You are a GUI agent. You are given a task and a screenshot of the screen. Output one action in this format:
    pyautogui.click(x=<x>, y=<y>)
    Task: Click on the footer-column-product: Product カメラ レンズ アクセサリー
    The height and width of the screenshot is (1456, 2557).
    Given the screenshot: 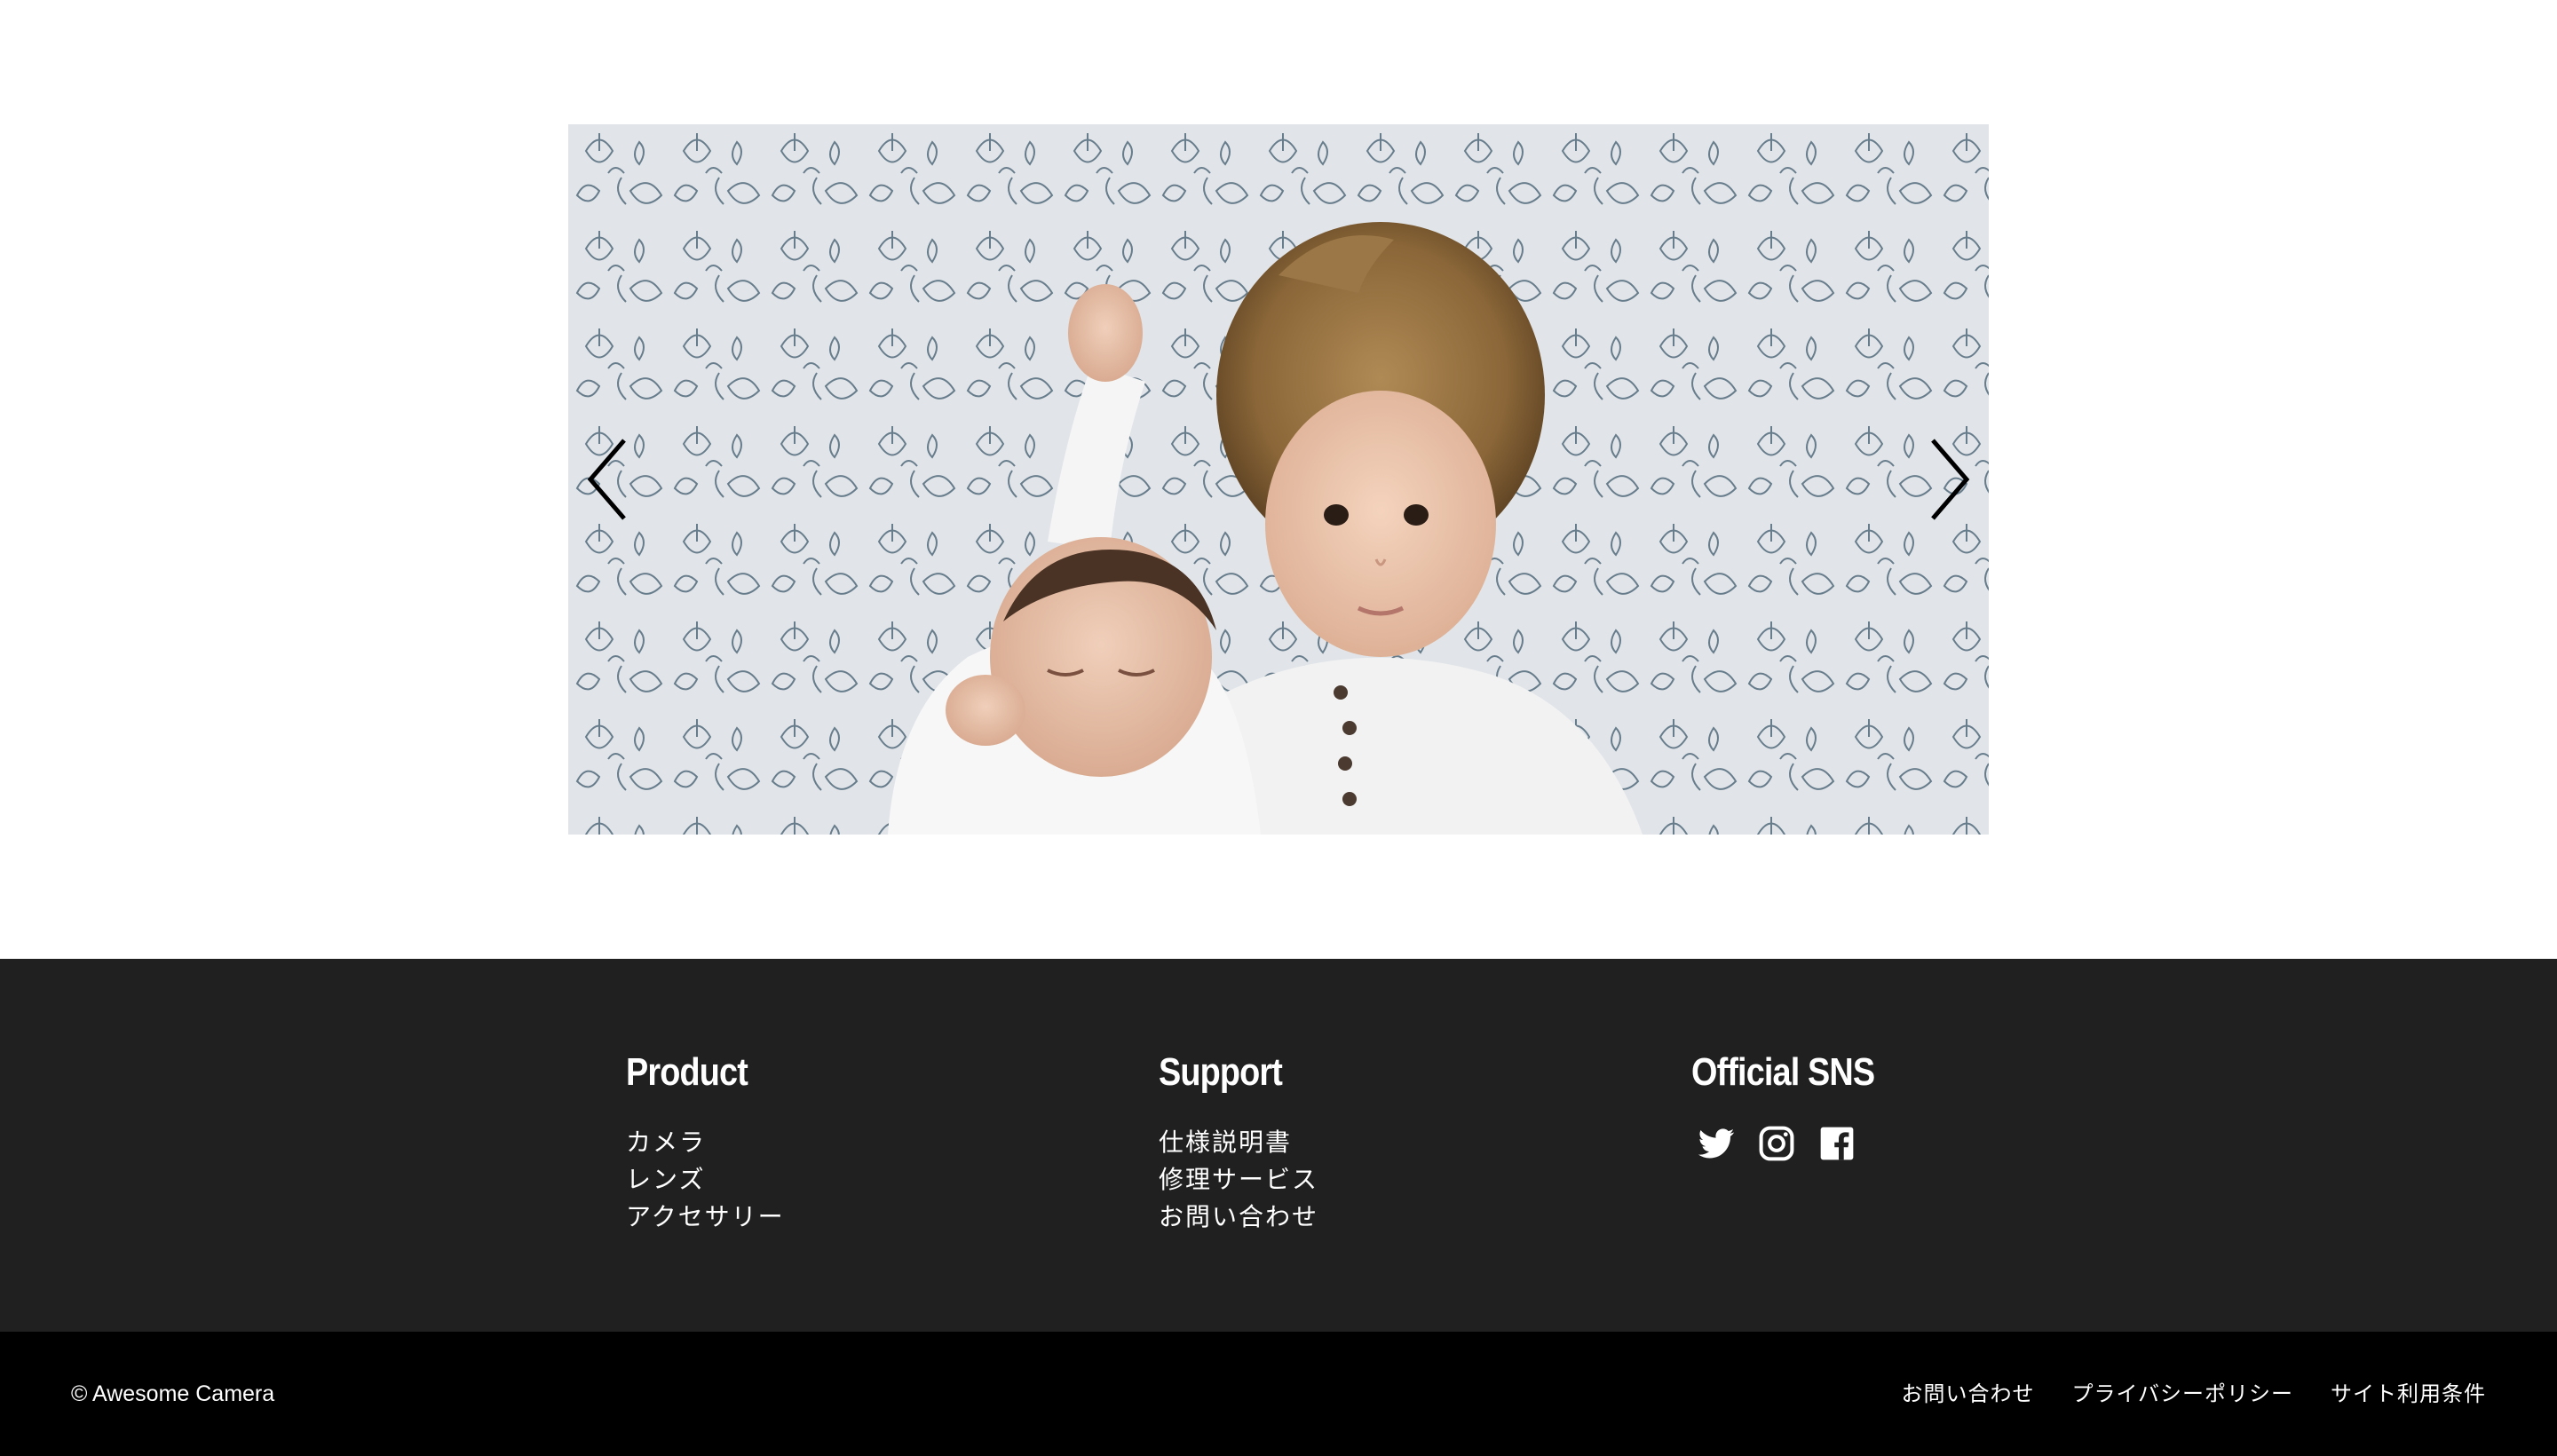 What is the action you would take?
    pyautogui.click(x=705, y=1142)
    